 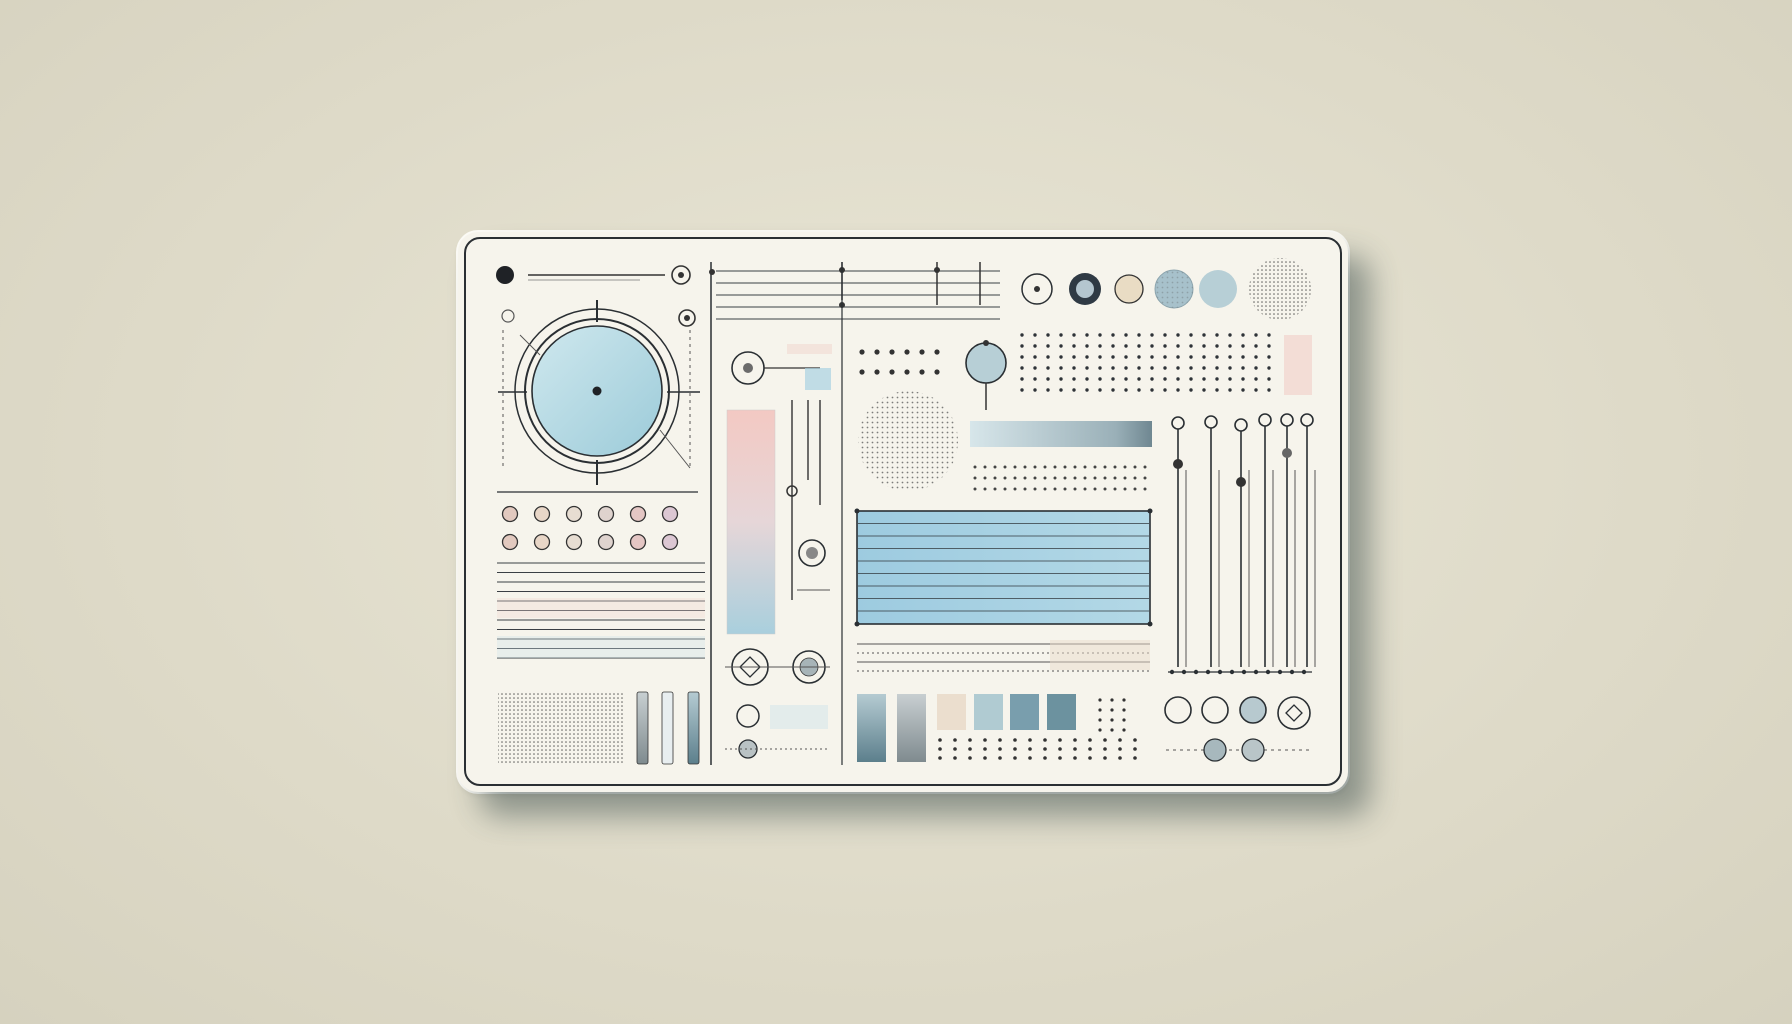 I want to click on status-dot-icon, so click(x=505, y=275).